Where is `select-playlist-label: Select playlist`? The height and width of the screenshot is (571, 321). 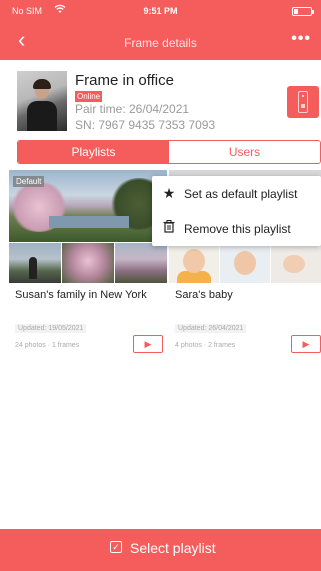 select-playlist-label: Select playlist is located at coordinates (173, 548).